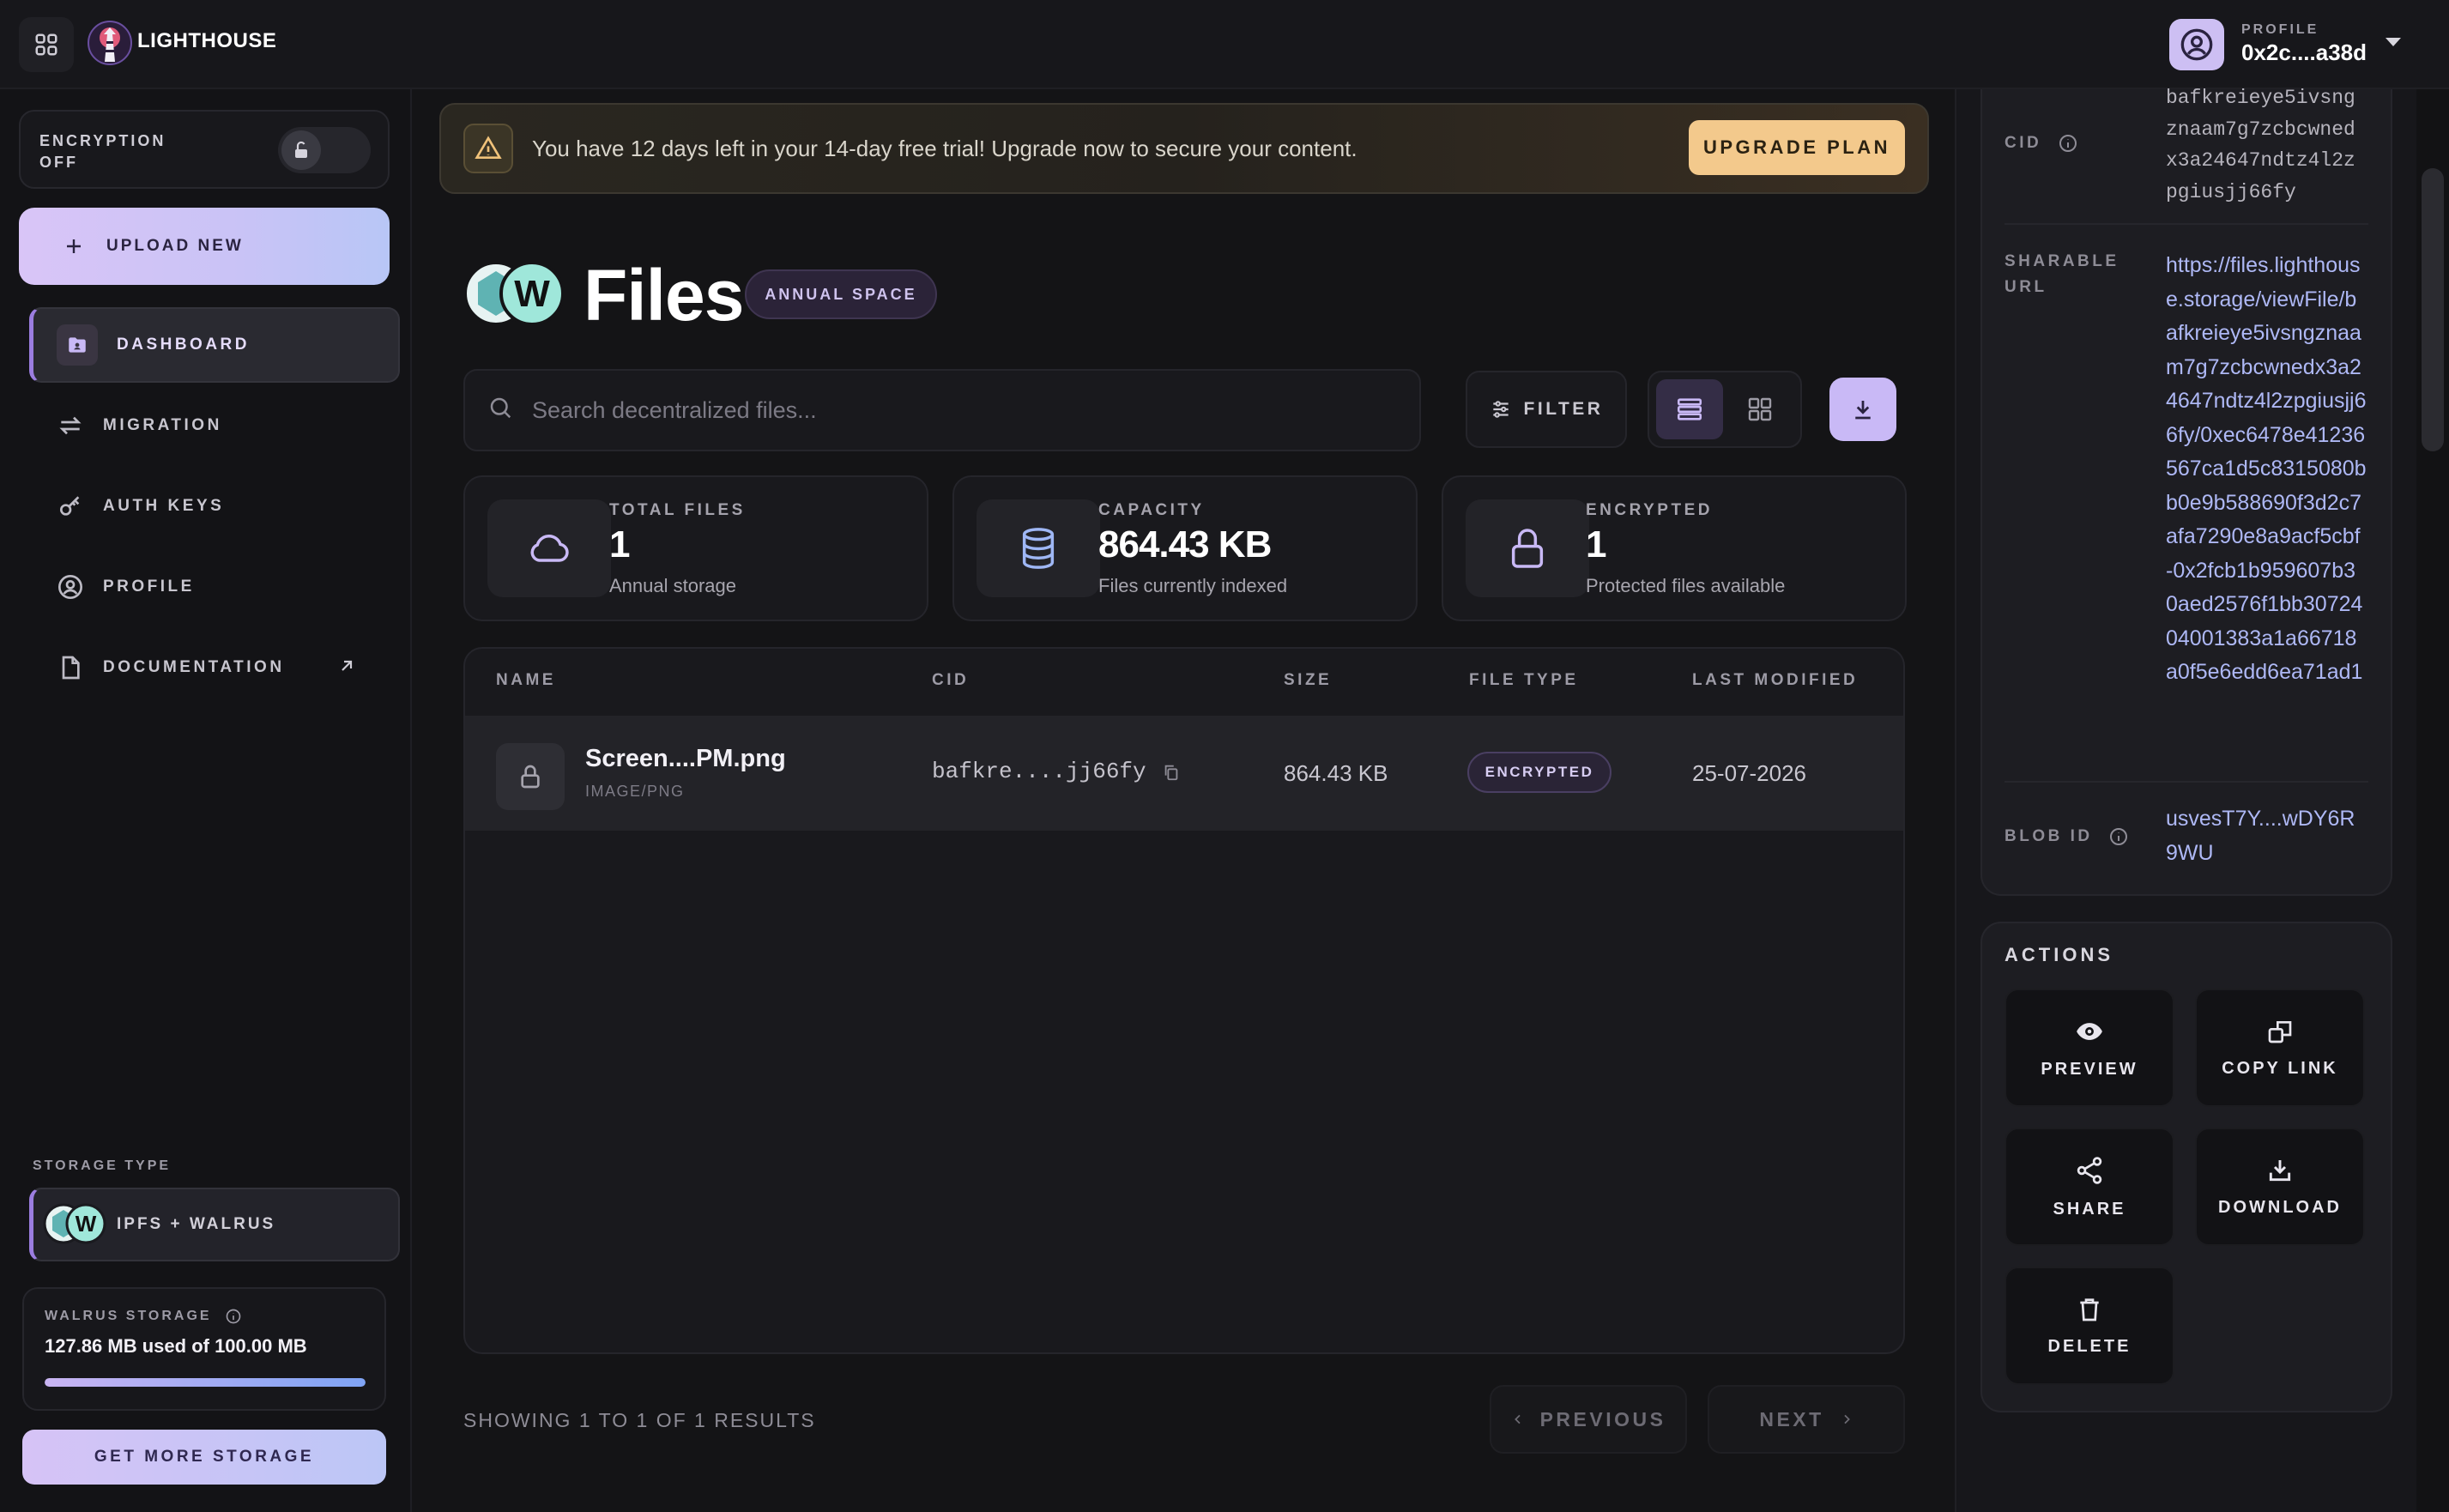 The image size is (2449, 1512). Describe the element at coordinates (2059, 955) in the screenshot. I see `actions-caption: ACTIONS` at that location.